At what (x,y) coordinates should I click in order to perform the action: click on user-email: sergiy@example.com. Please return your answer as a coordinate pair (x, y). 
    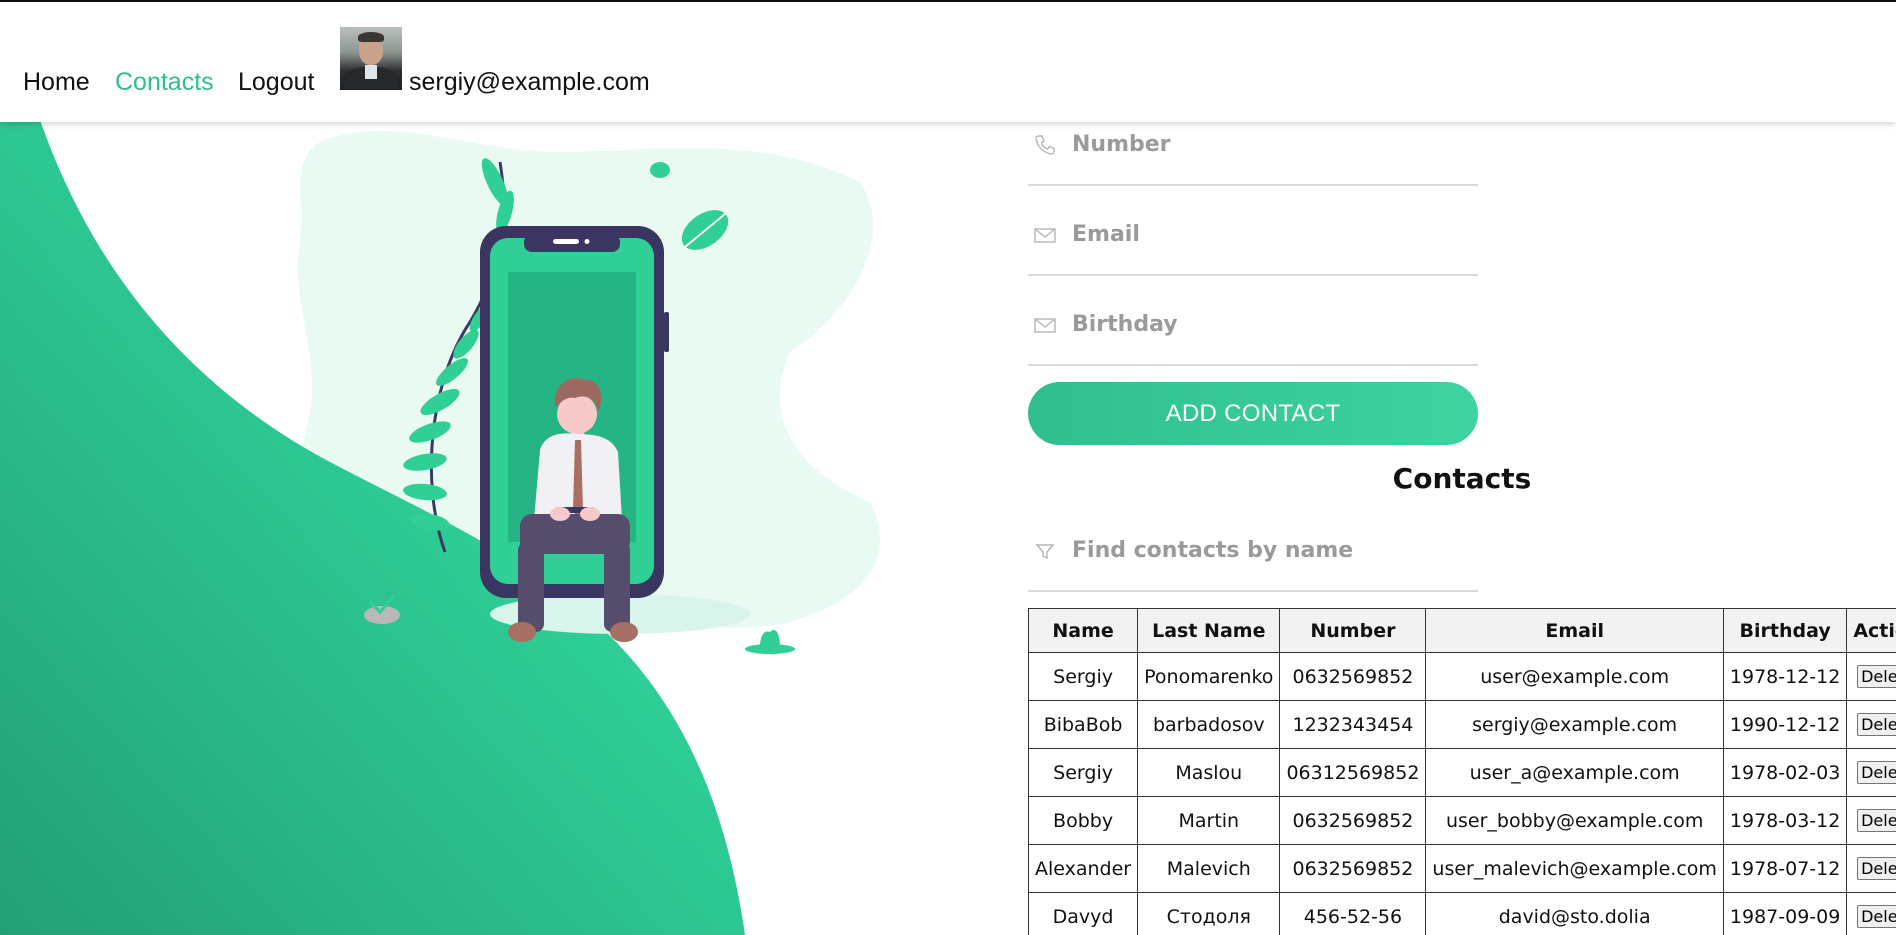
    Looking at the image, I should click on (529, 82).